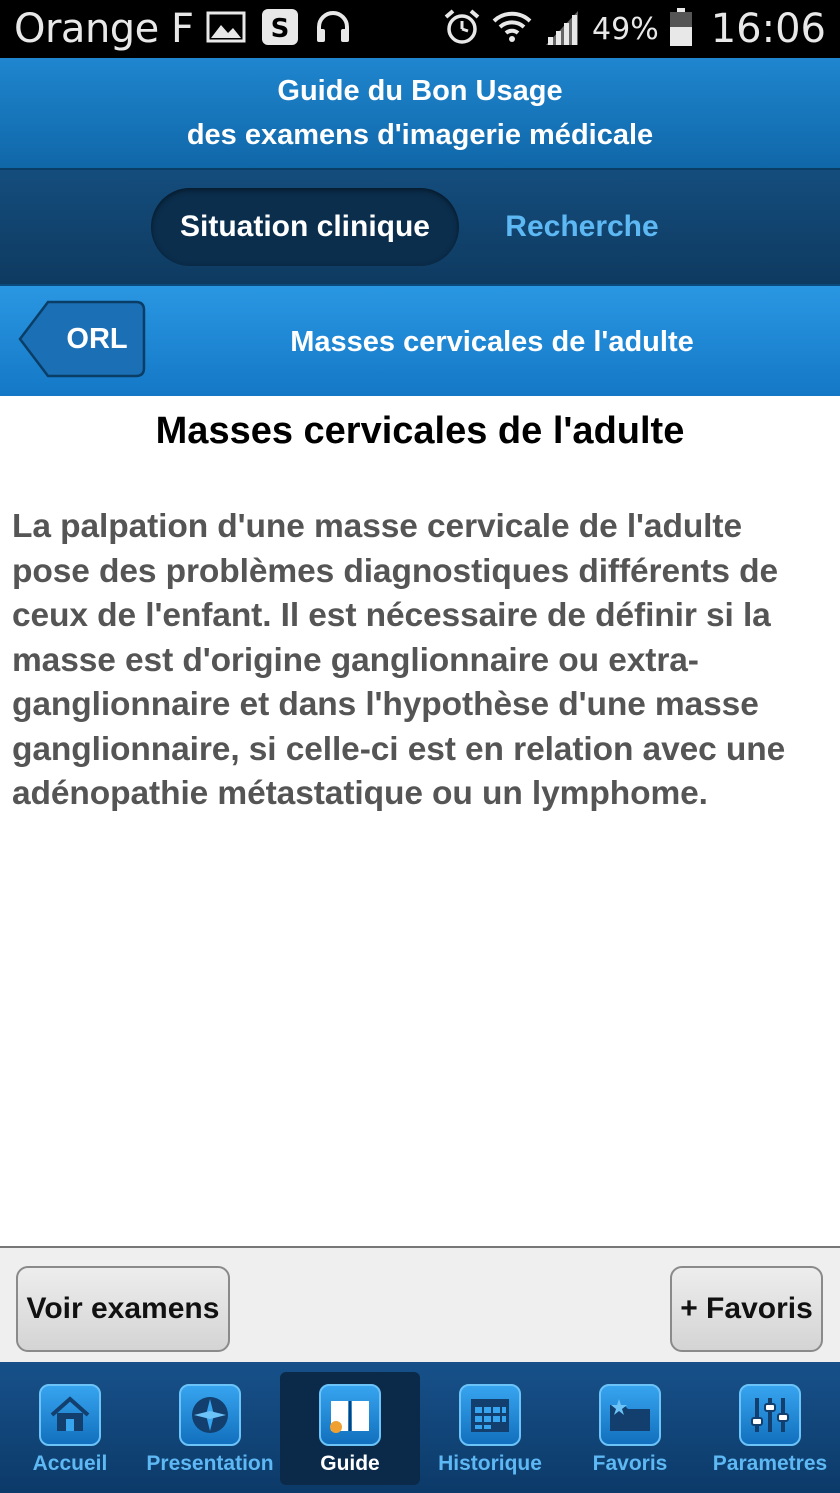 The height and width of the screenshot is (1493, 840). What do you see at coordinates (512, 29) in the screenshot?
I see `wifi-icon` at bounding box center [512, 29].